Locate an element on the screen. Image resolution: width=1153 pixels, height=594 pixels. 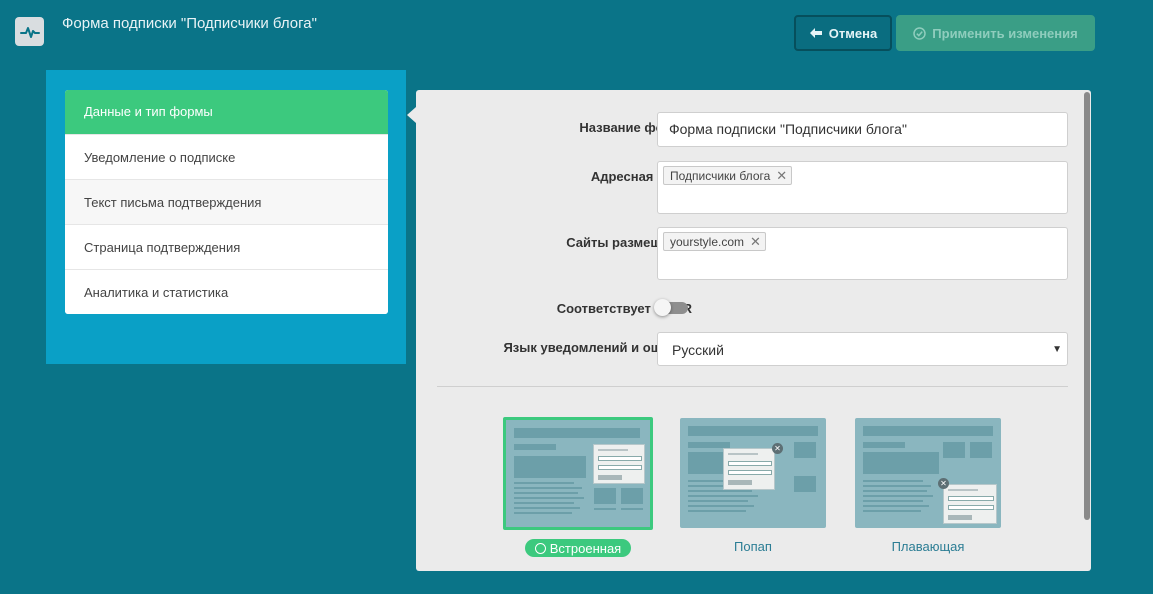
form-type-embedded-label: Встроенная is located at coordinates (578, 548).